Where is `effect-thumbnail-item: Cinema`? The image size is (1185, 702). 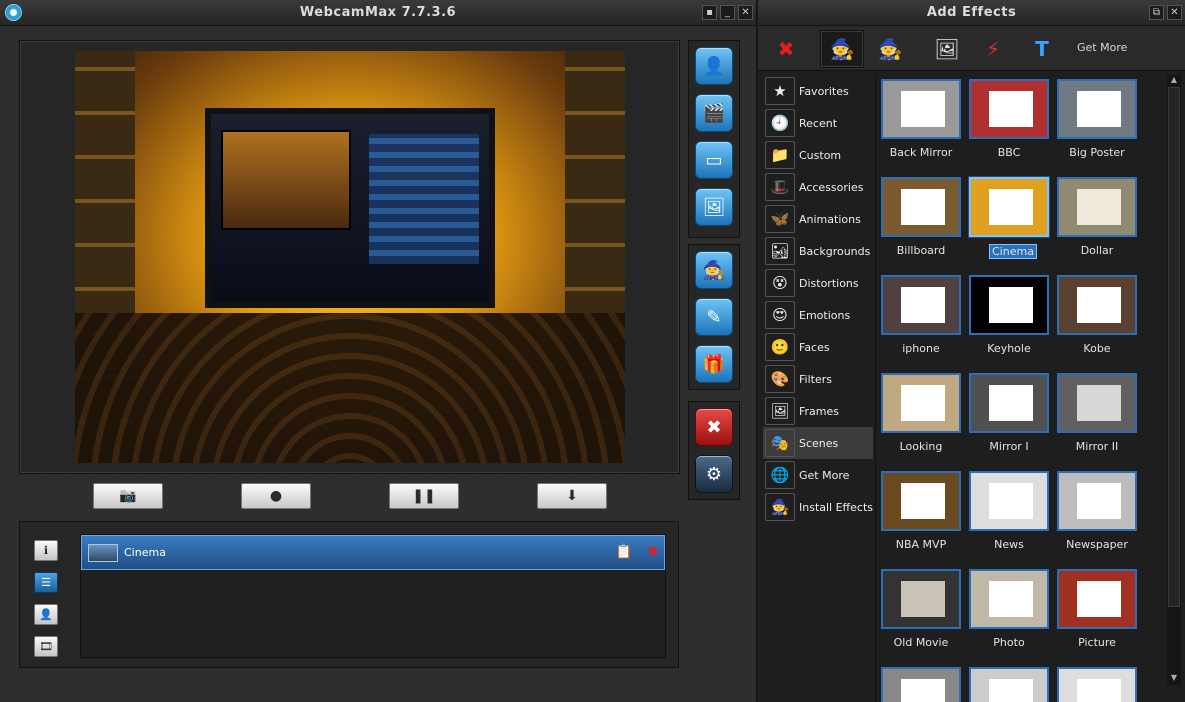
effect-thumbnail-item: Cinema is located at coordinates (1009, 218).